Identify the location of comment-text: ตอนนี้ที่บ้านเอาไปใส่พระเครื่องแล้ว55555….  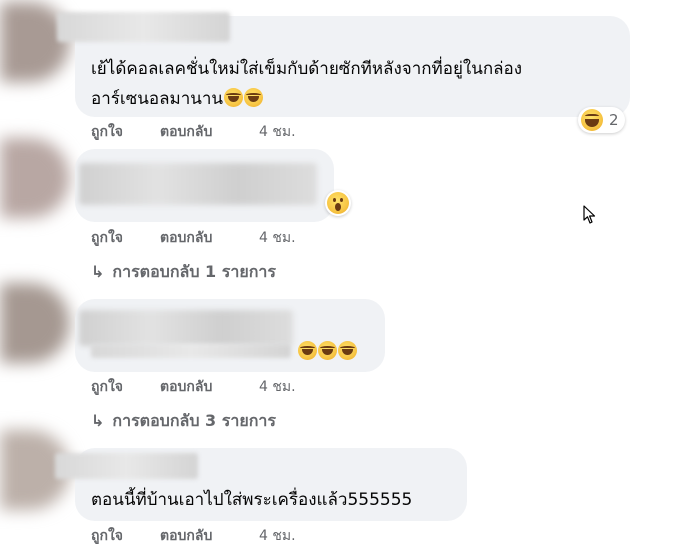
(251, 500).